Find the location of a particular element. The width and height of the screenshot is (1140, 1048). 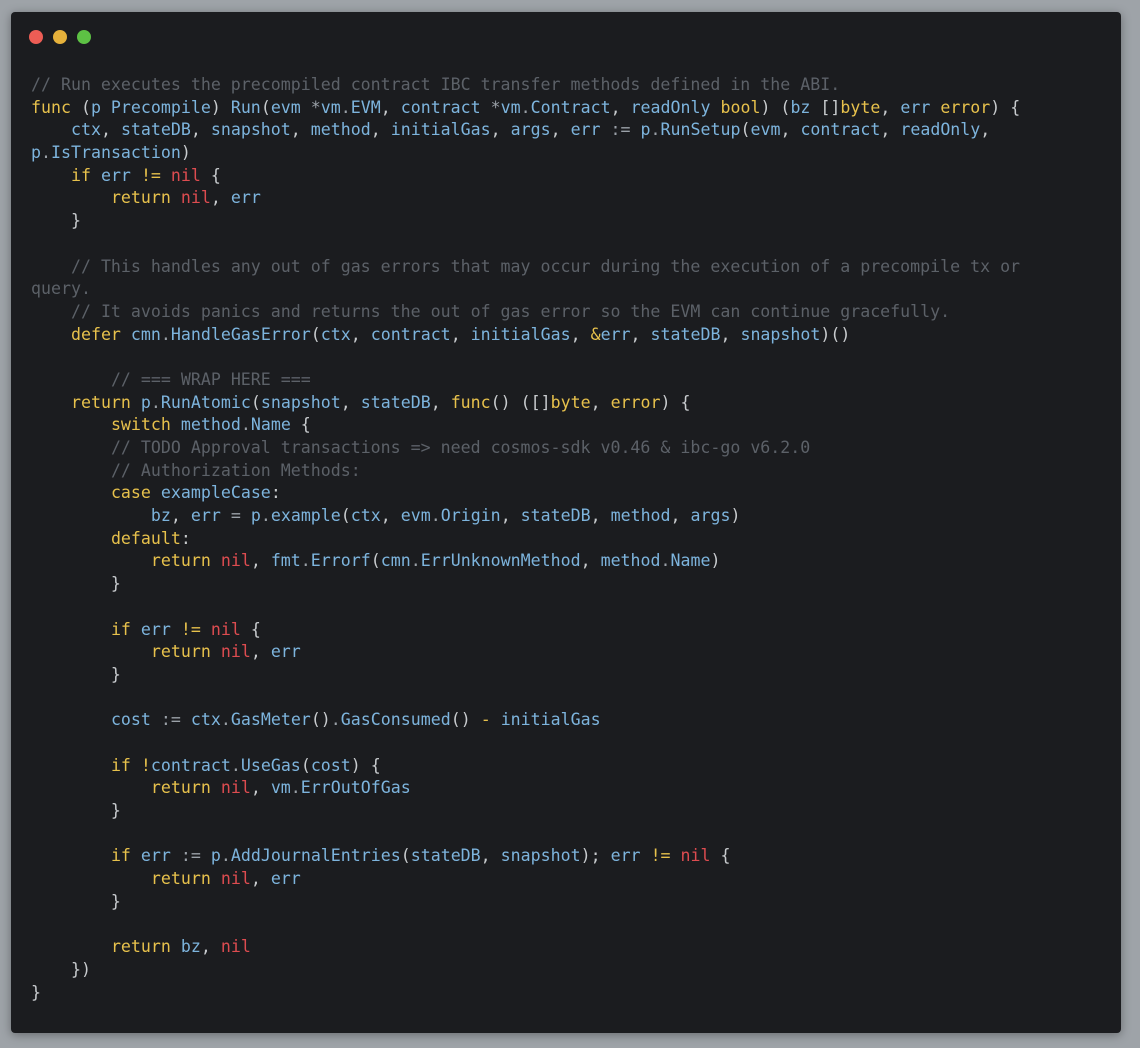

code-token: := is located at coordinates (620, 130).